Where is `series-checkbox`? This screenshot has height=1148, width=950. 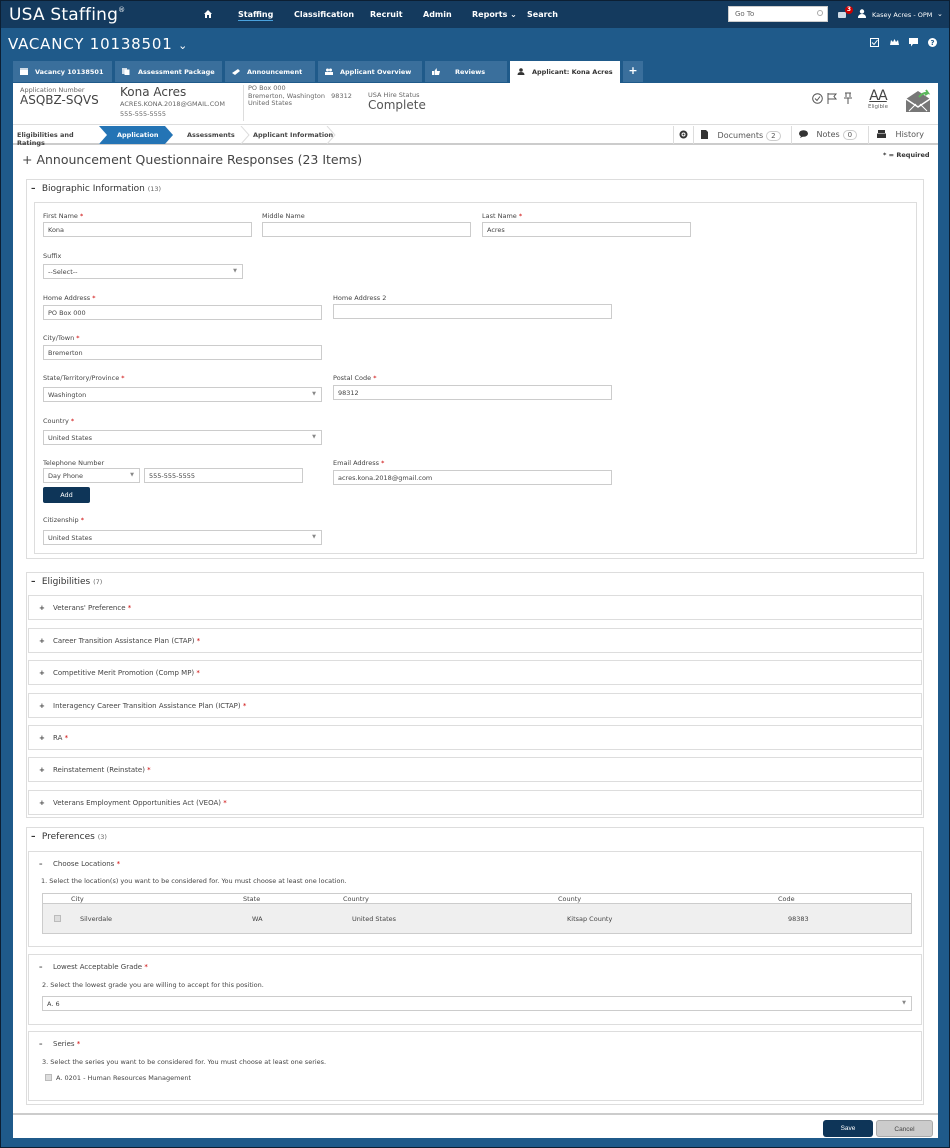
series-checkbox is located at coordinates (48, 1077).